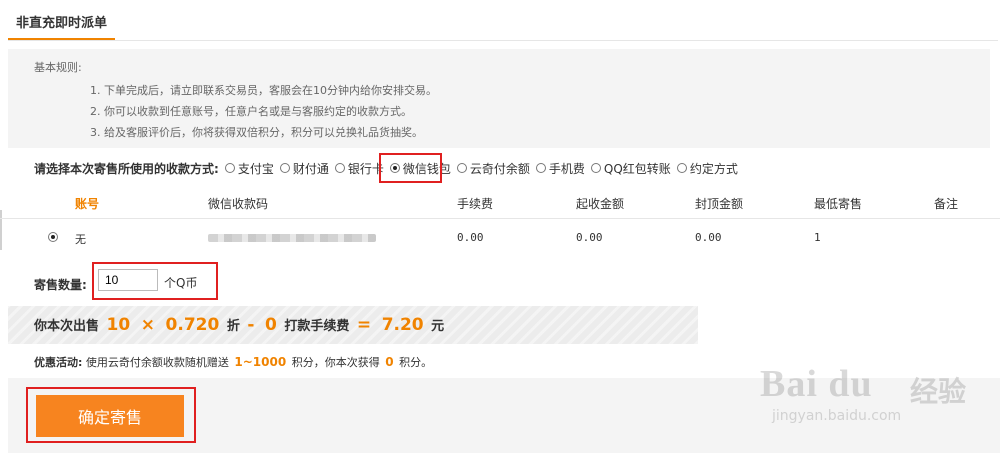 This screenshot has height=453, width=1000. Describe the element at coordinates (58, 362) in the screenshot. I see `promo-label: 优惠活动:` at that location.